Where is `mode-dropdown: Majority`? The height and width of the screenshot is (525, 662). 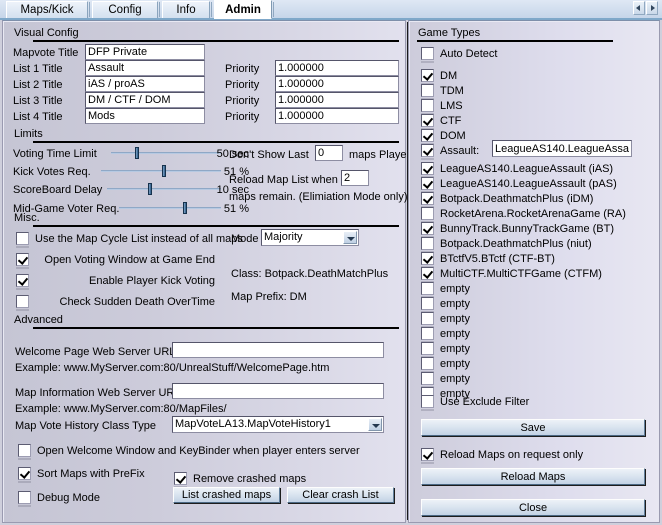
mode-dropdown: Majority is located at coordinates (310, 237).